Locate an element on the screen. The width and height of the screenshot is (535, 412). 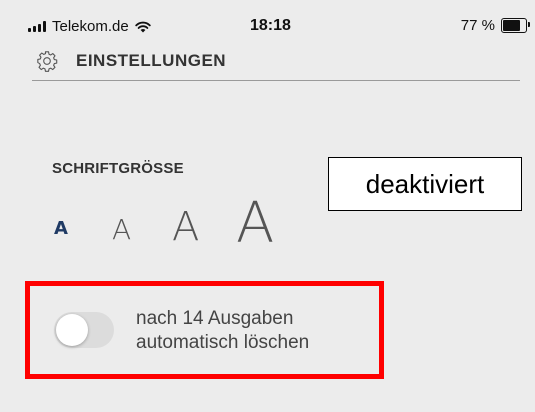
toggle-knob is located at coordinates (72, 330).